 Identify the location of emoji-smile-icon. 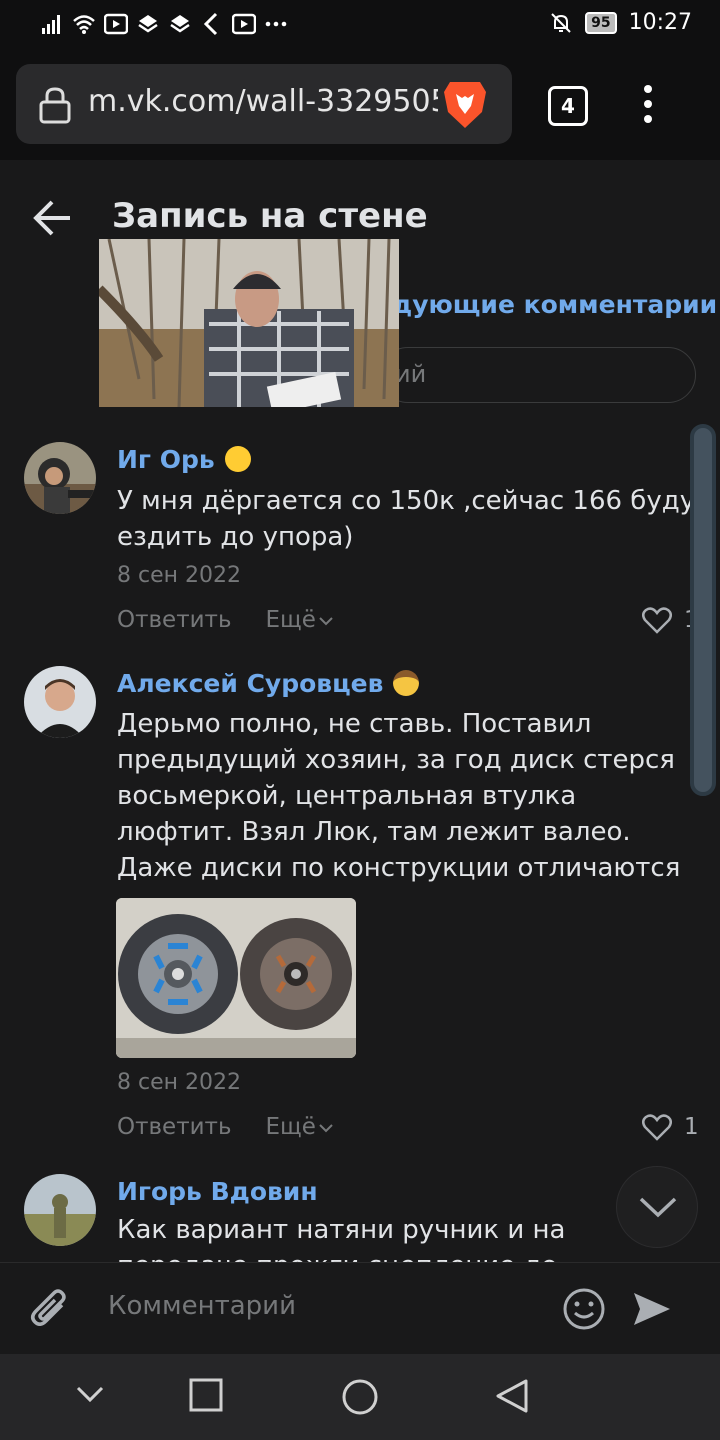
(584, 1309).